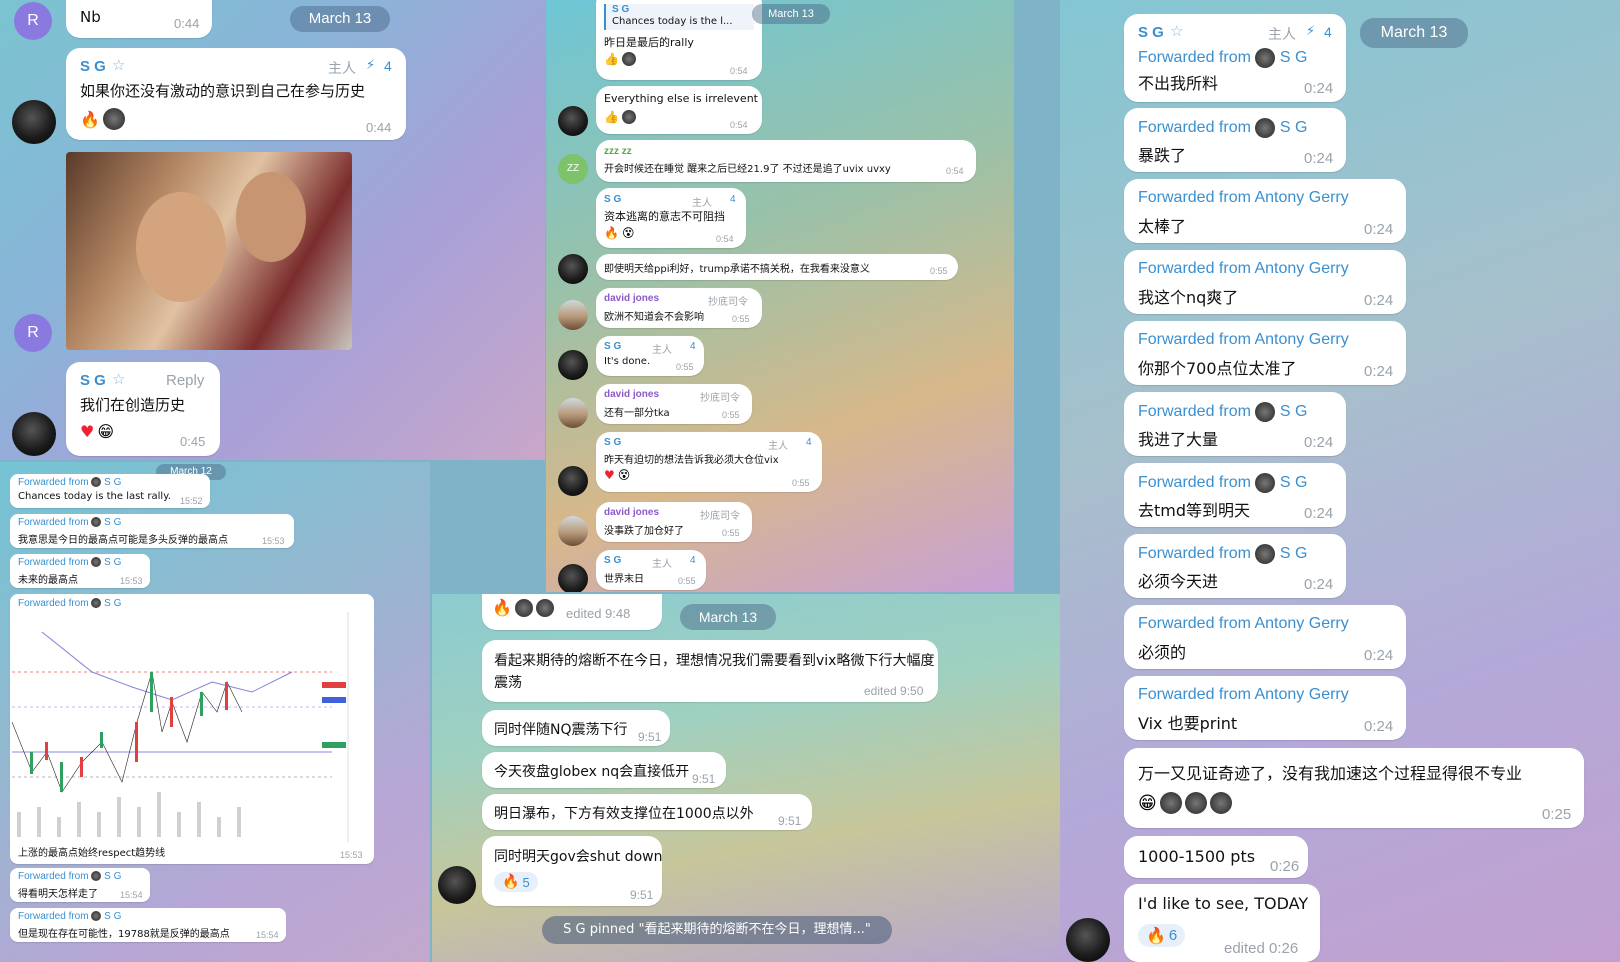 This screenshot has height=962, width=1620. Describe the element at coordinates (642, 895) in the screenshot. I see `message-time: 9:51` at that location.